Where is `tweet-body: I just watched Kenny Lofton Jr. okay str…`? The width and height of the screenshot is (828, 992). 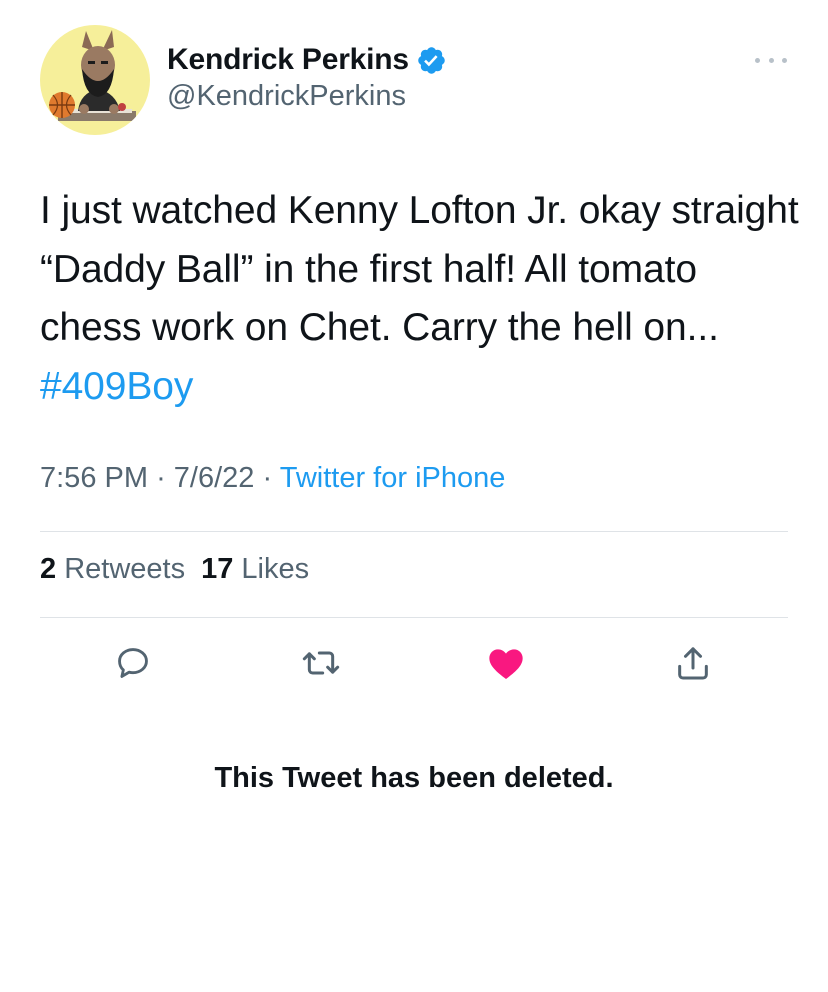 tweet-body: I just watched Kenny Lofton Jr. okay str… is located at coordinates (419, 269).